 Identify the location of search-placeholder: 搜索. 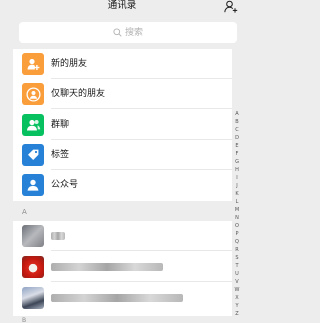
(133, 32).